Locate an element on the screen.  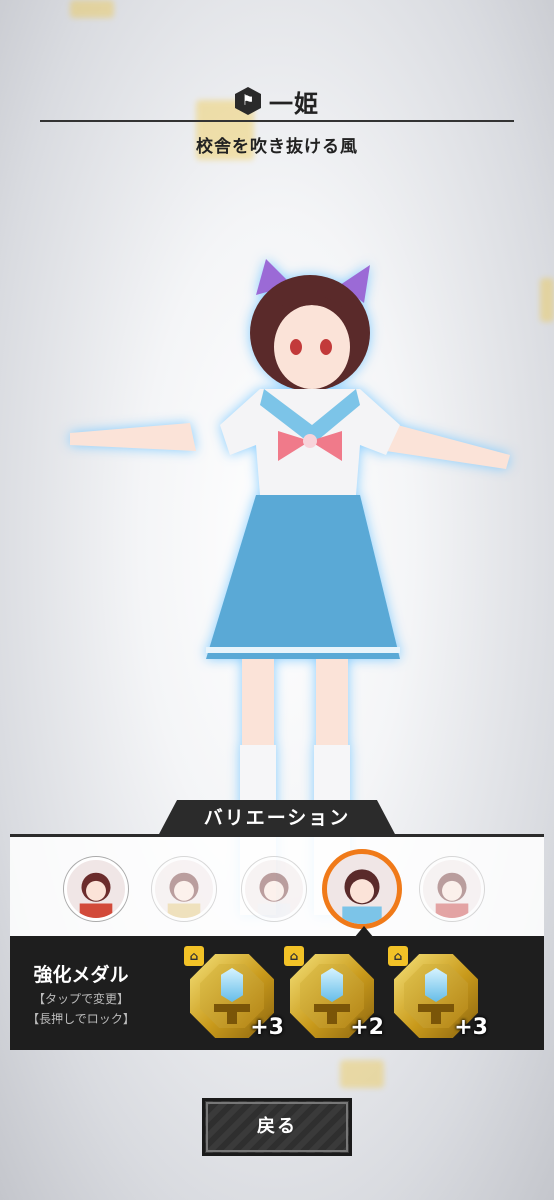
name-row: ⚑ 一姫 is located at coordinates (277, 101).